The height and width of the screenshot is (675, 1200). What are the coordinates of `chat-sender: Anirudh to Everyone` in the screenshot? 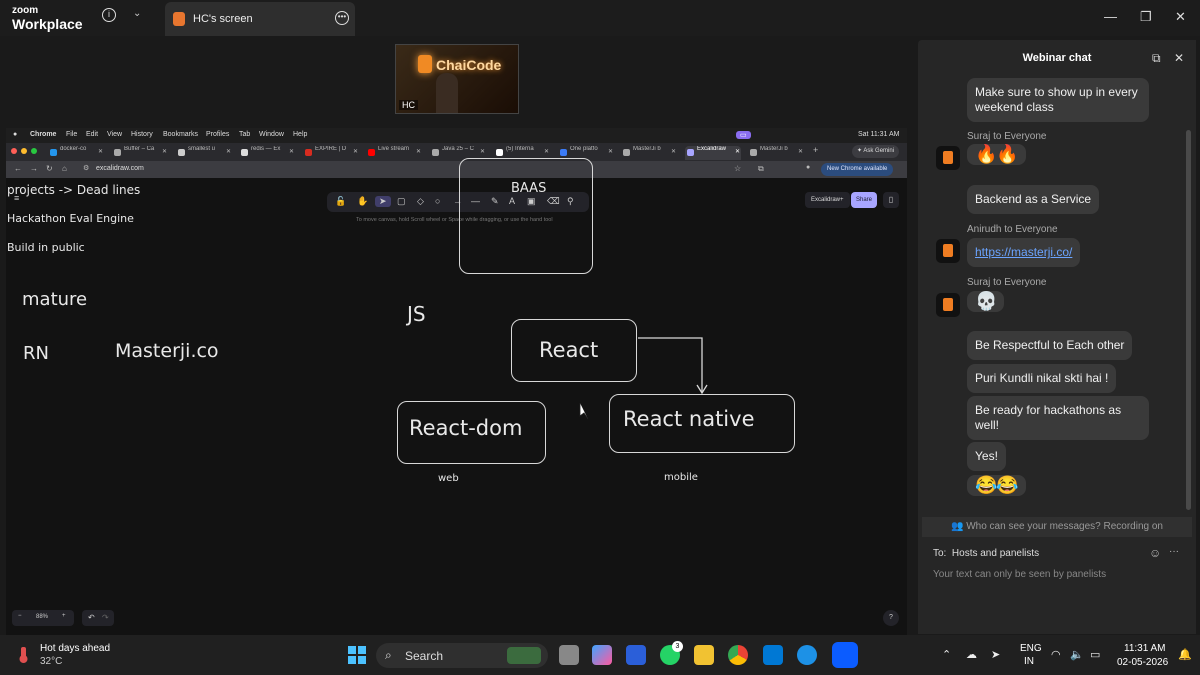 It's located at (1012, 229).